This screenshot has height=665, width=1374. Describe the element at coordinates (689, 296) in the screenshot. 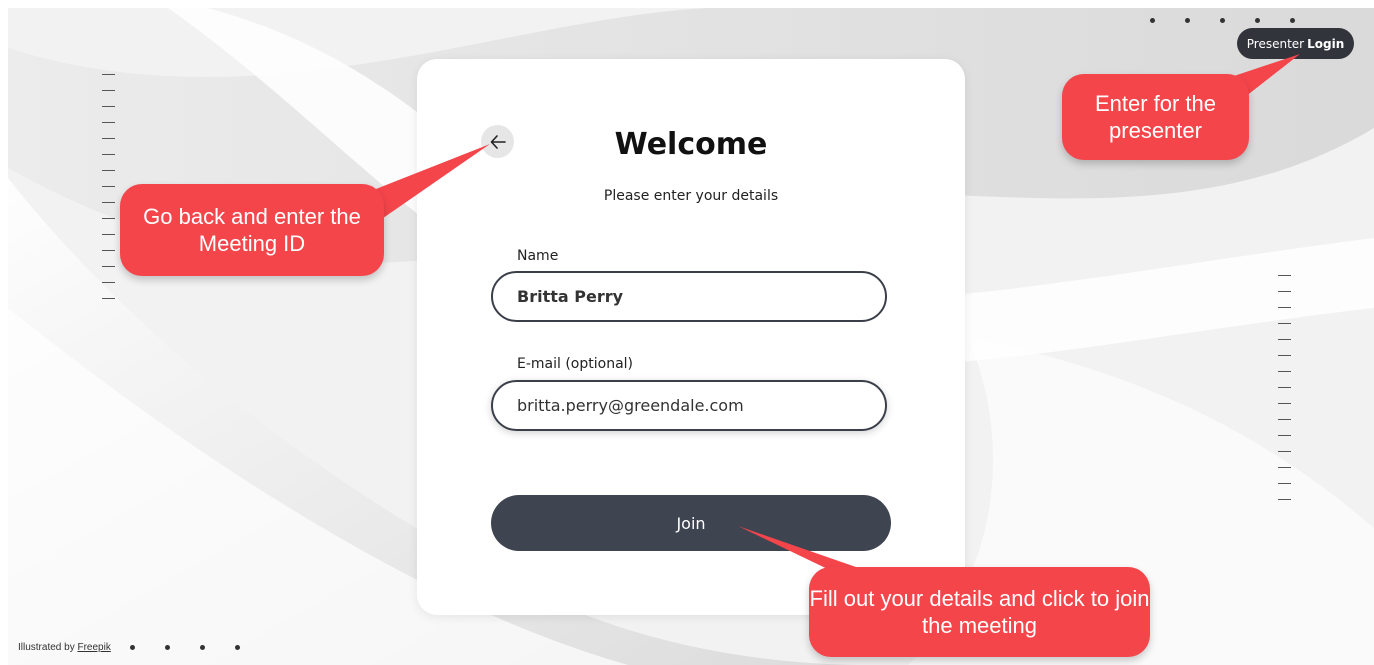

I see `name-input` at that location.